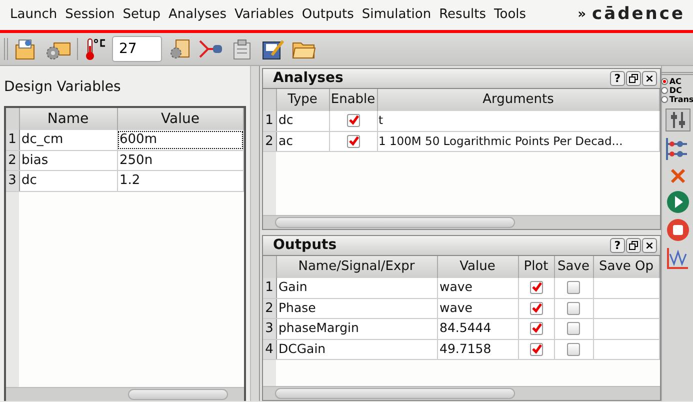  I want to click on table-cell: Phase, so click(356, 308).